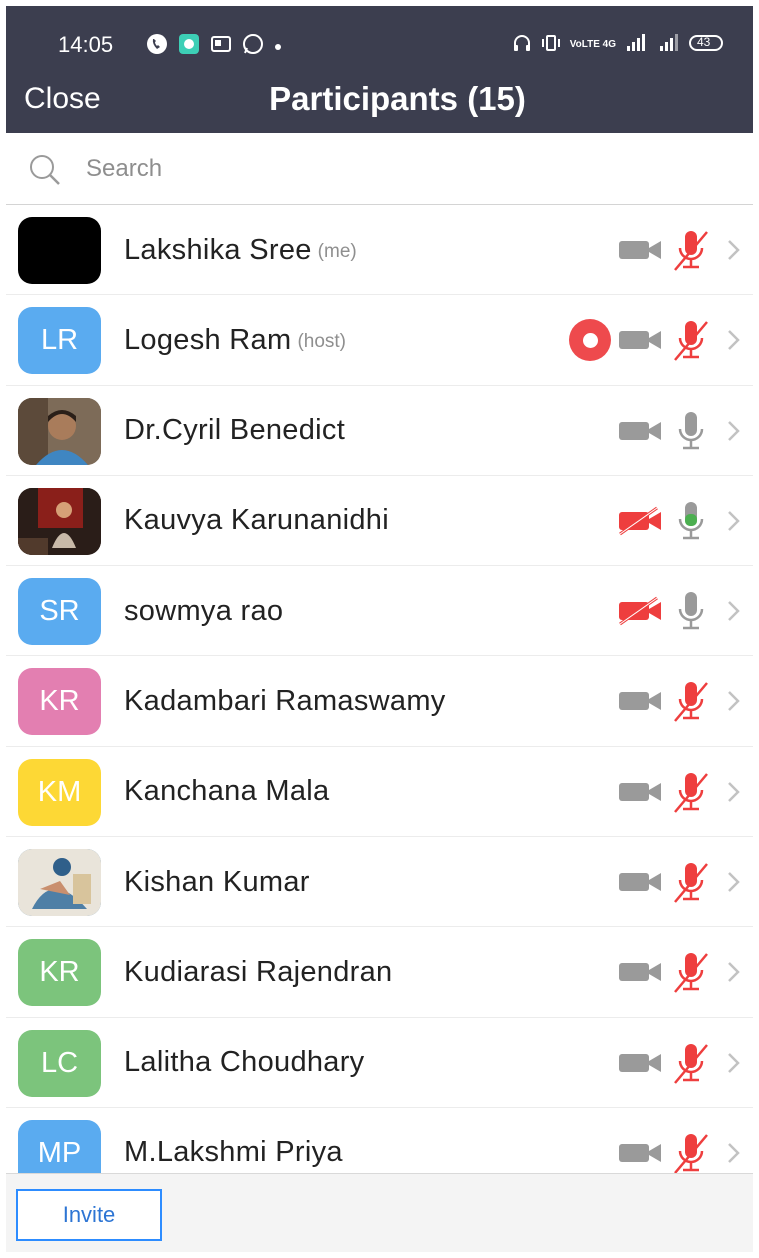 Image resolution: width=759 pixels, height=1258 pixels. I want to click on avatar-initials: MP, so click(59, 1152).